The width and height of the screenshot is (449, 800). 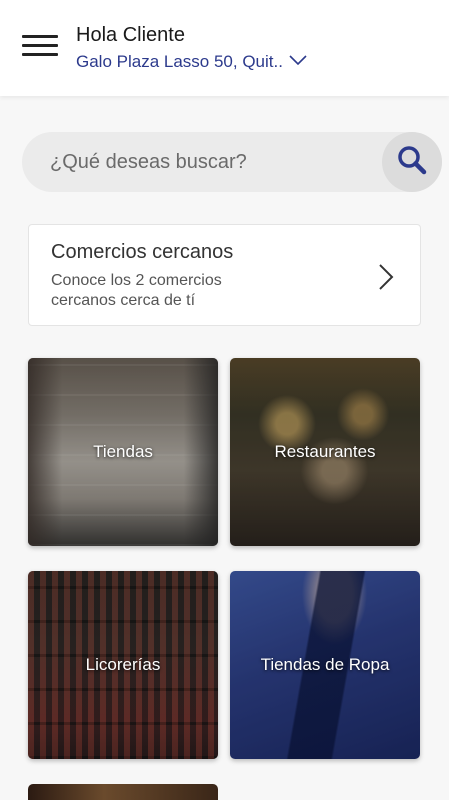 I want to click on category-label: Licorerías, so click(x=123, y=664).